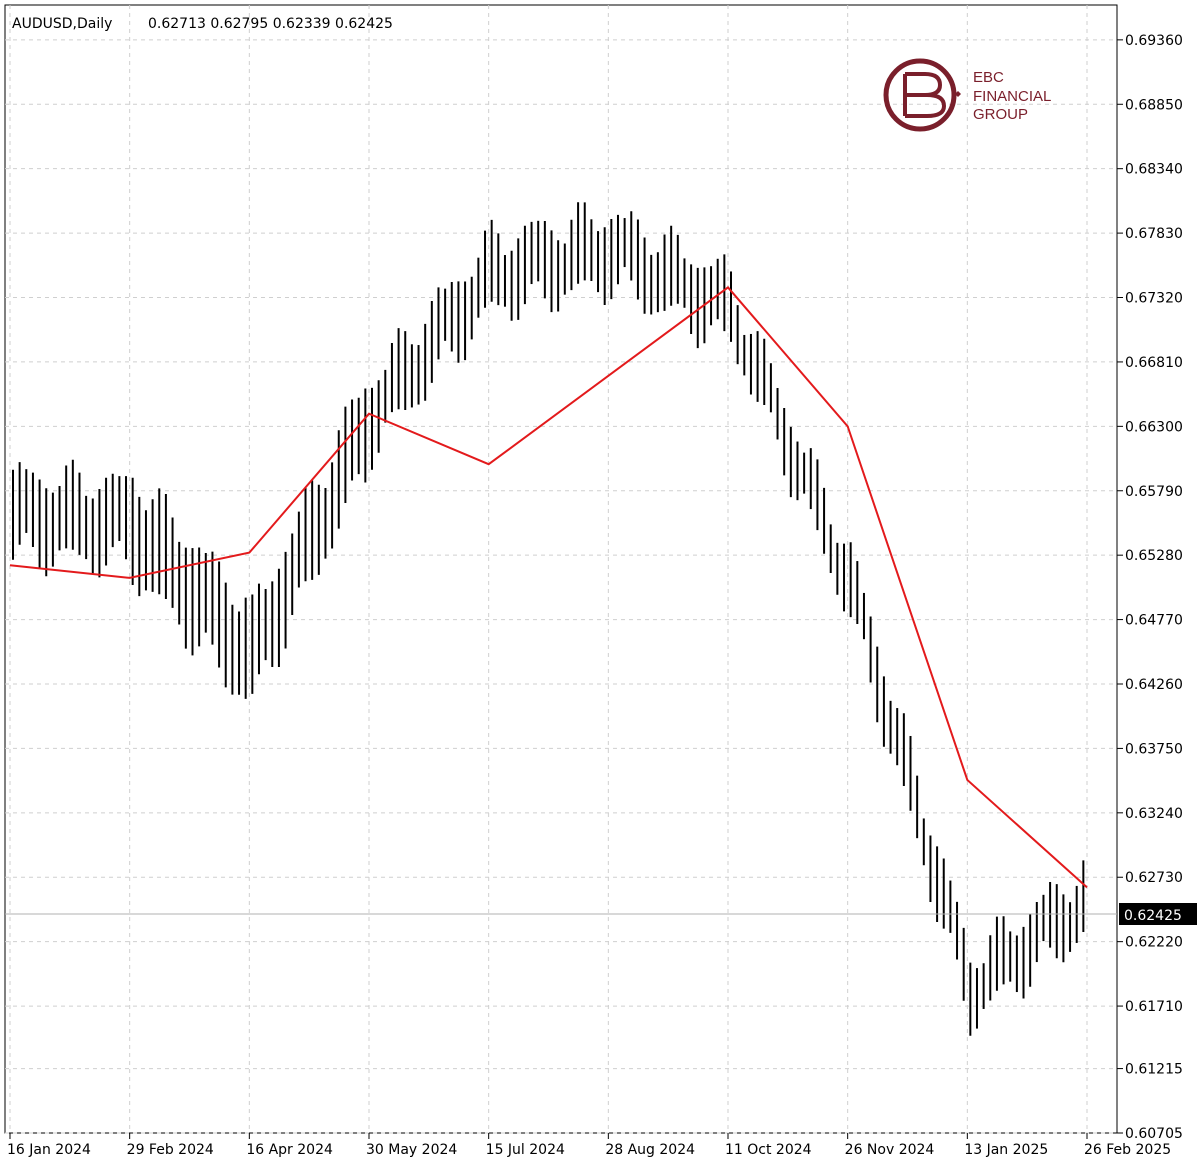 This screenshot has width=1200, height=1169. What do you see at coordinates (890, 1150) in the screenshot?
I see `x-tick-label: 26 Nov 2024` at bounding box center [890, 1150].